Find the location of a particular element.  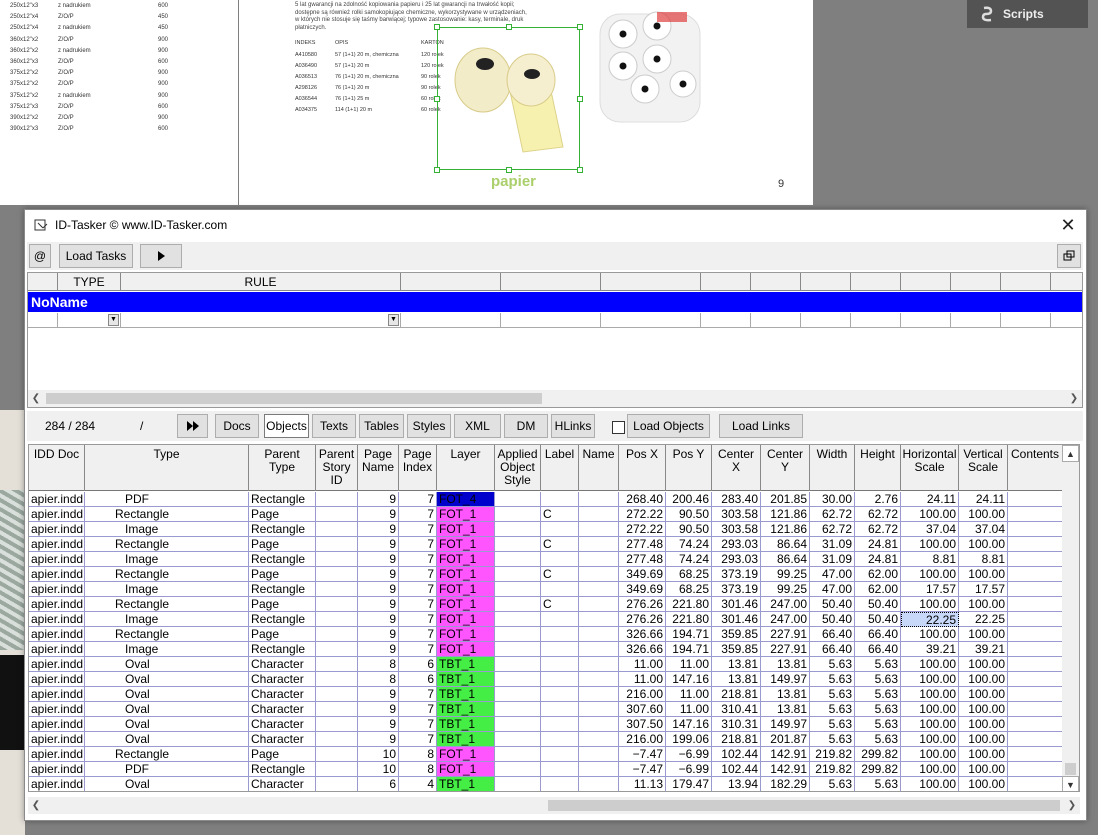

table-cell: PDF is located at coordinates (167, 499).